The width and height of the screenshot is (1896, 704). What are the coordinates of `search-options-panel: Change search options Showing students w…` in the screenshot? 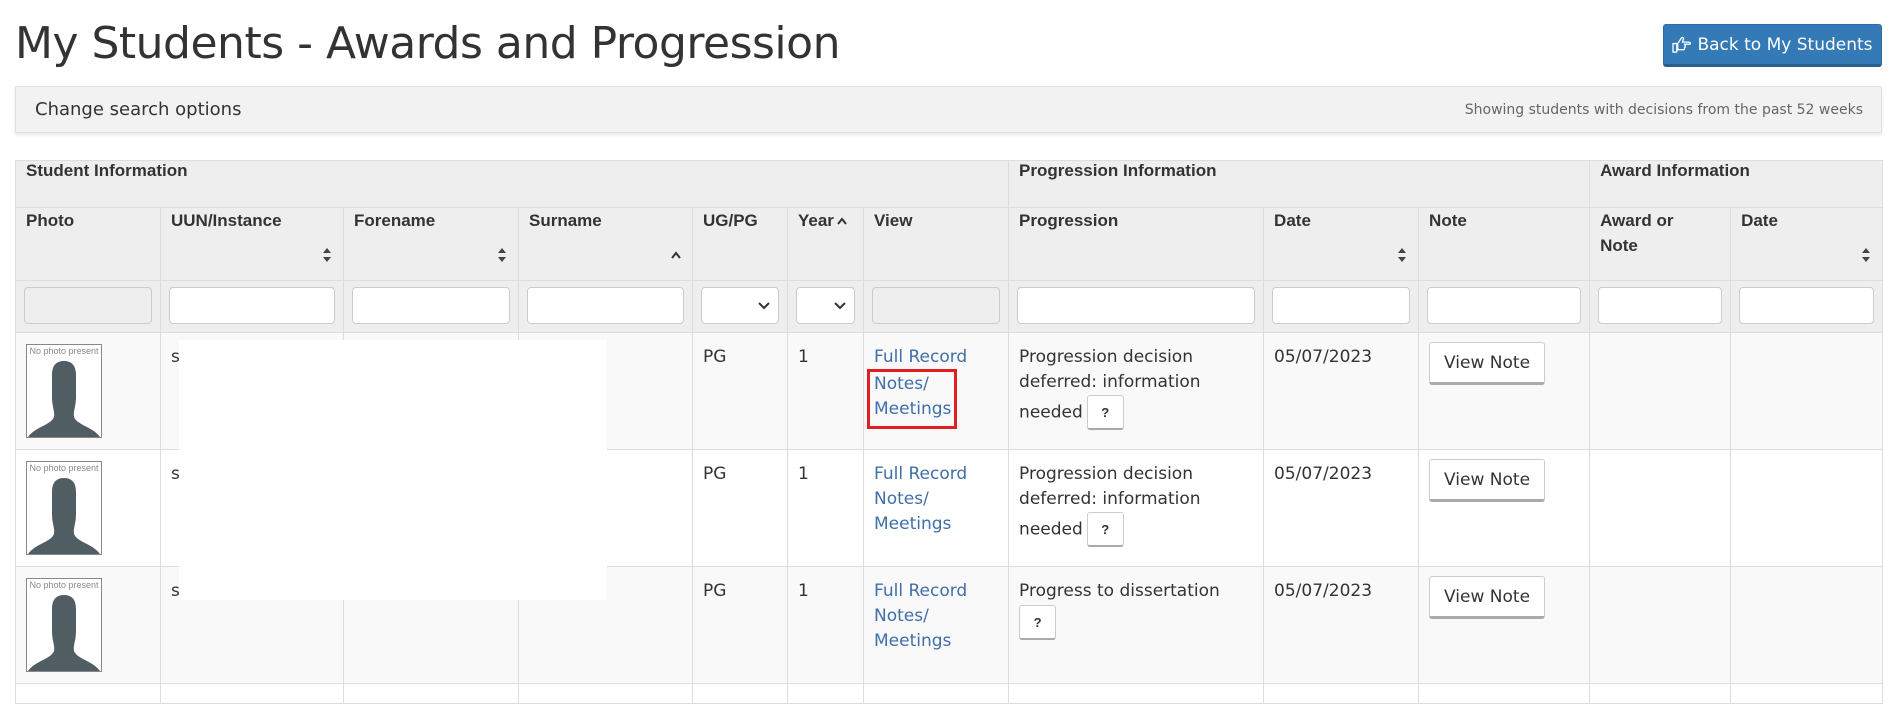 It's located at (948, 109).